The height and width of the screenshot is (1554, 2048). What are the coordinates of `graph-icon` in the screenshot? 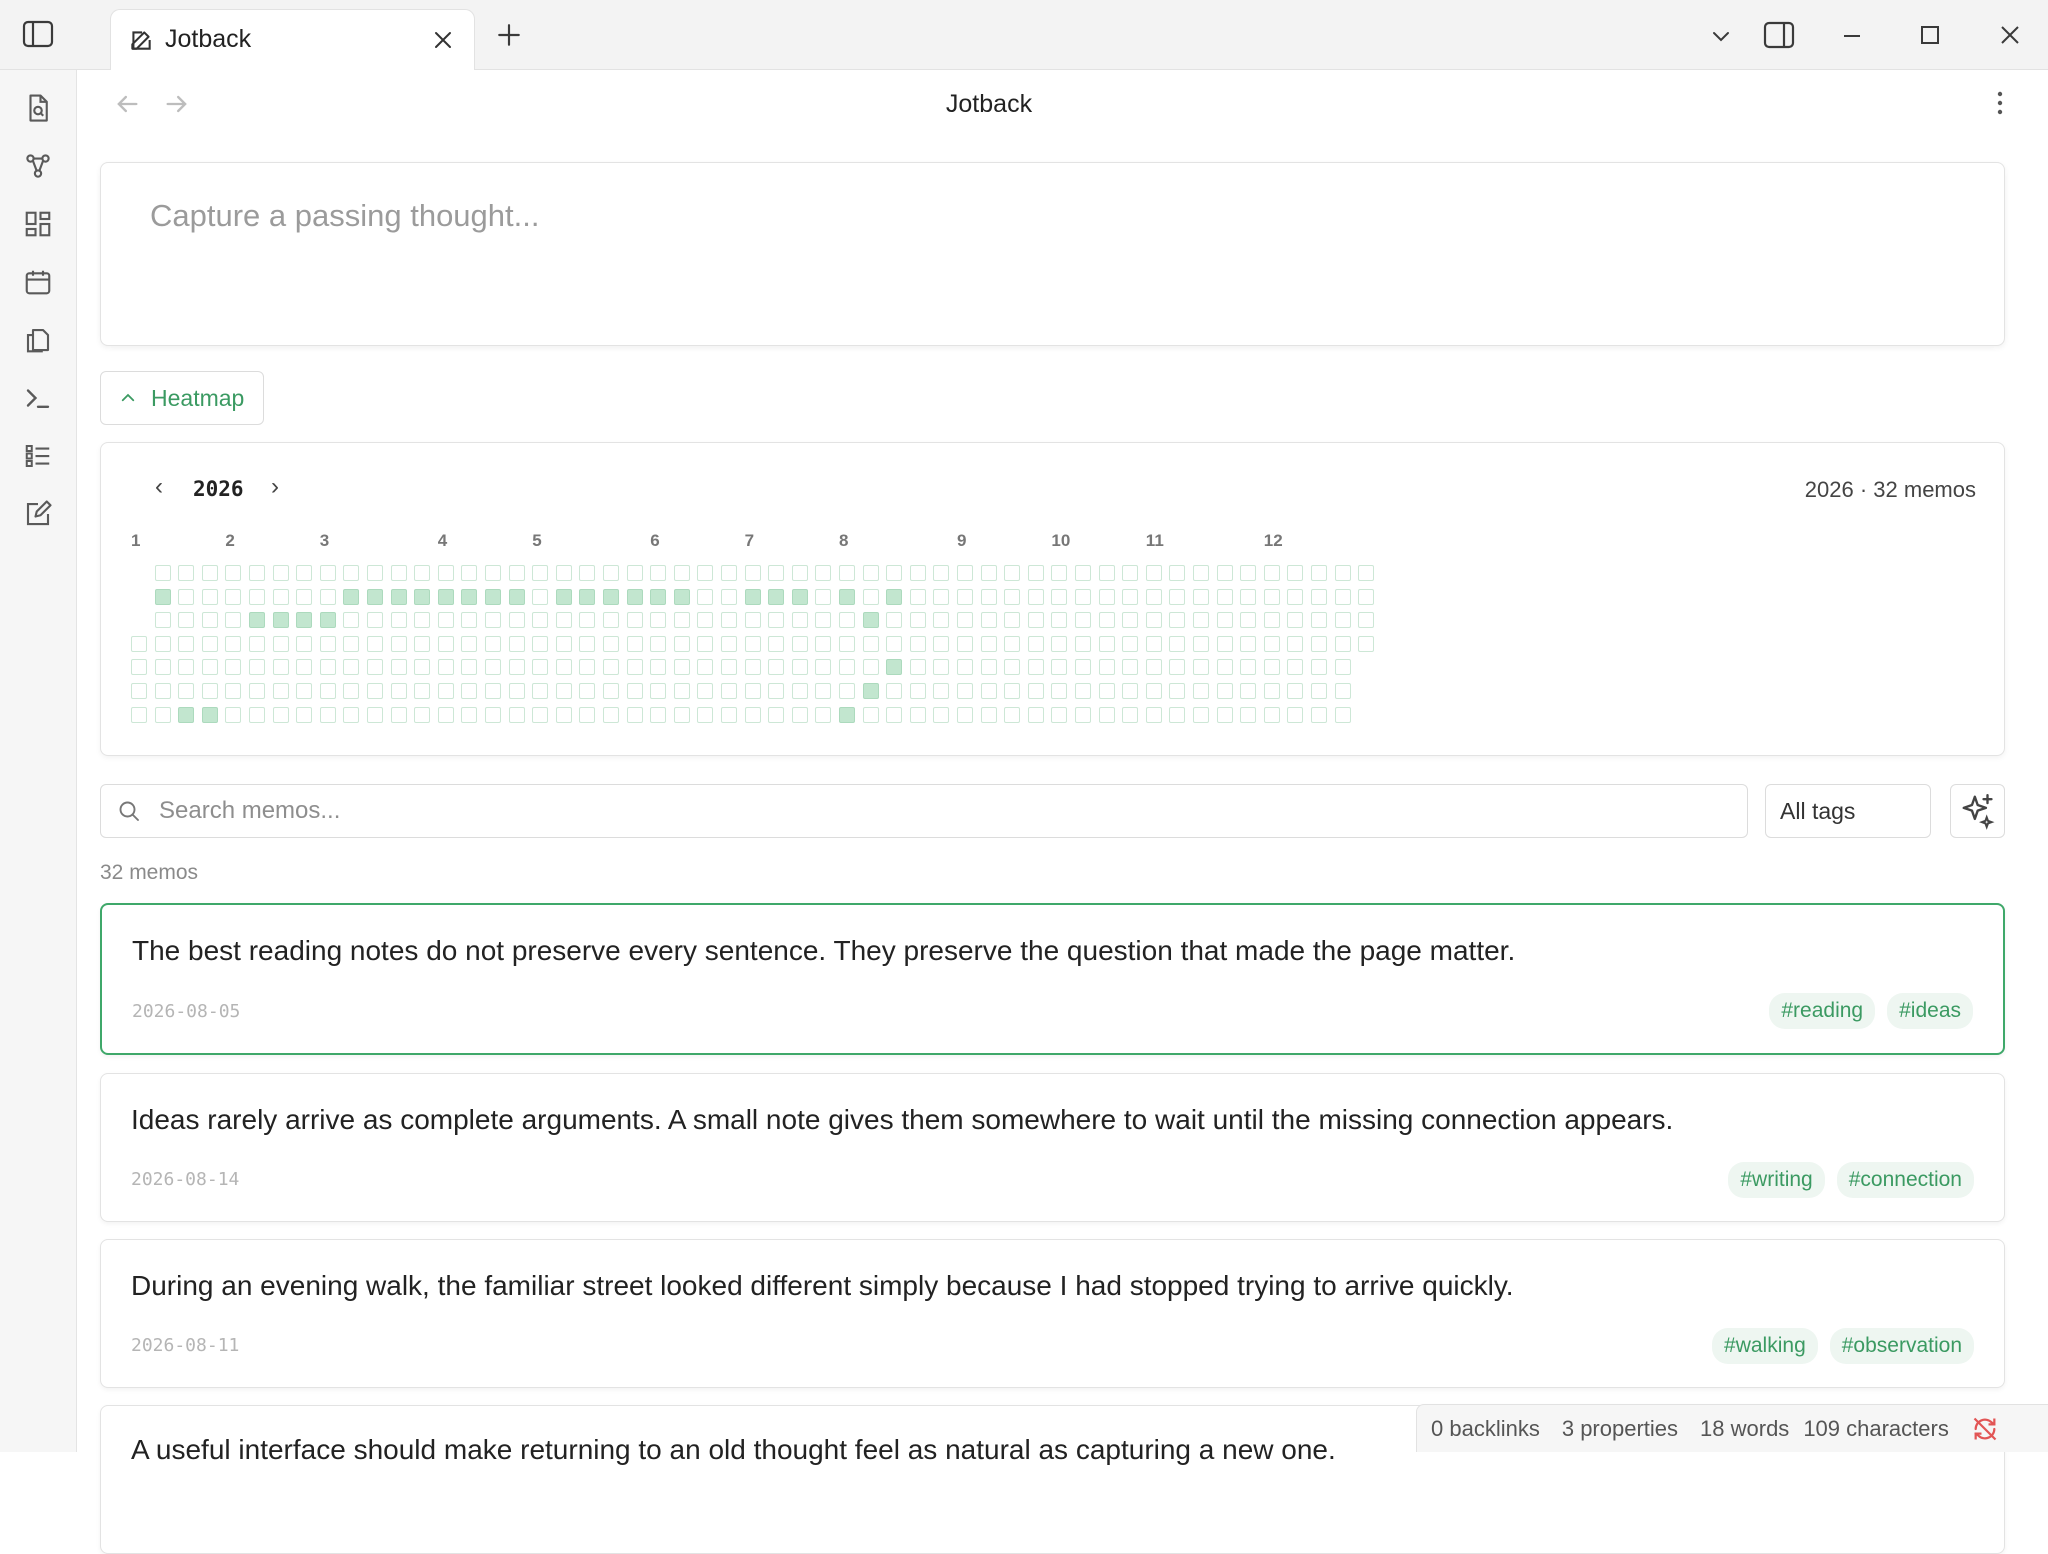 It's located at (38, 166).